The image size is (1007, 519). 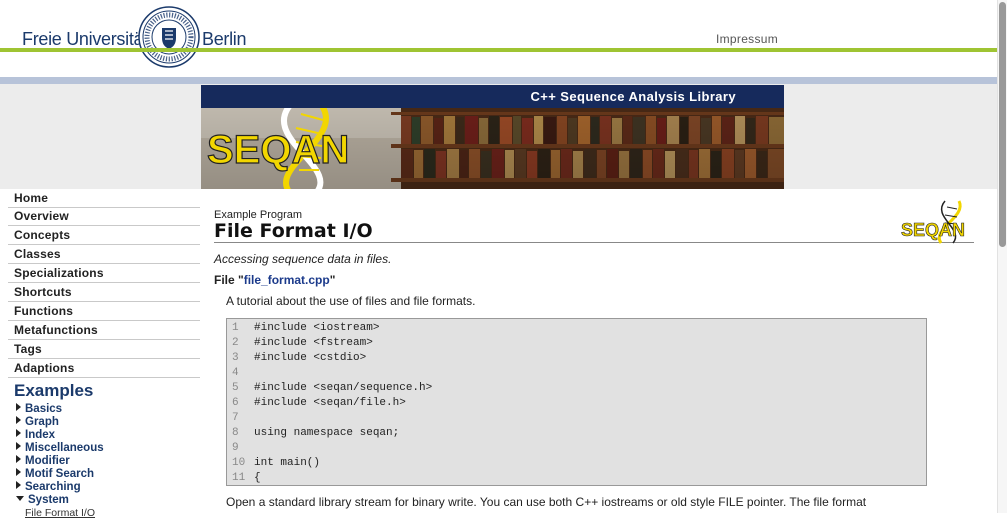 What do you see at coordinates (55, 474) in the screenshot?
I see `example-category-motif-search: Motif Search` at bounding box center [55, 474].